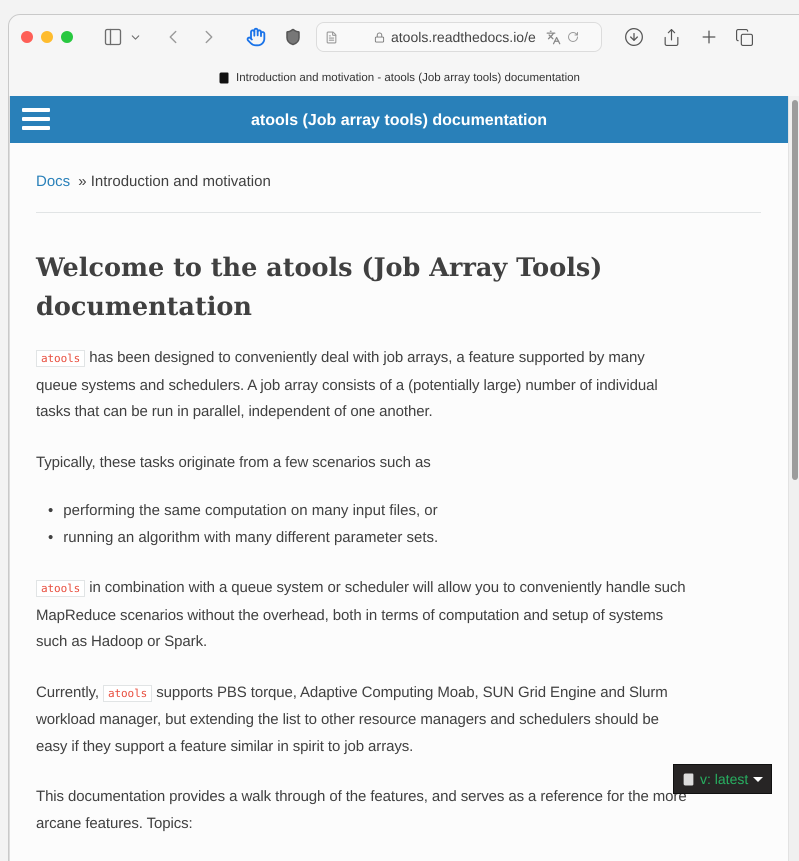  I want to click on paragraph: atools in combination with a queue system or scheduler will allow you to conveniently handle such MapReduce scenarios without the overhead, both in terms of computation and setup of systems such as Hadoop or Spark., so click(361, 615).